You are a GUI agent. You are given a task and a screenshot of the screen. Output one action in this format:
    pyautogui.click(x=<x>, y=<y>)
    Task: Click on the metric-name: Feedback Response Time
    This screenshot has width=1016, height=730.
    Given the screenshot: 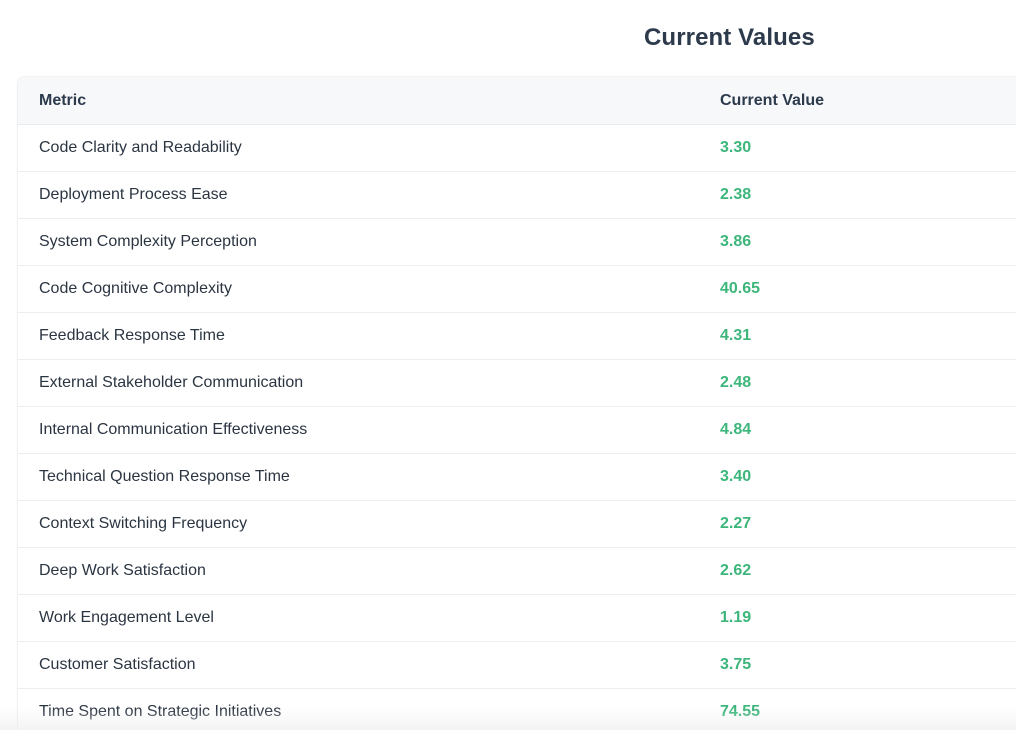 What is the action you would take?
    pyautogui.click(x=132, y=335)
    